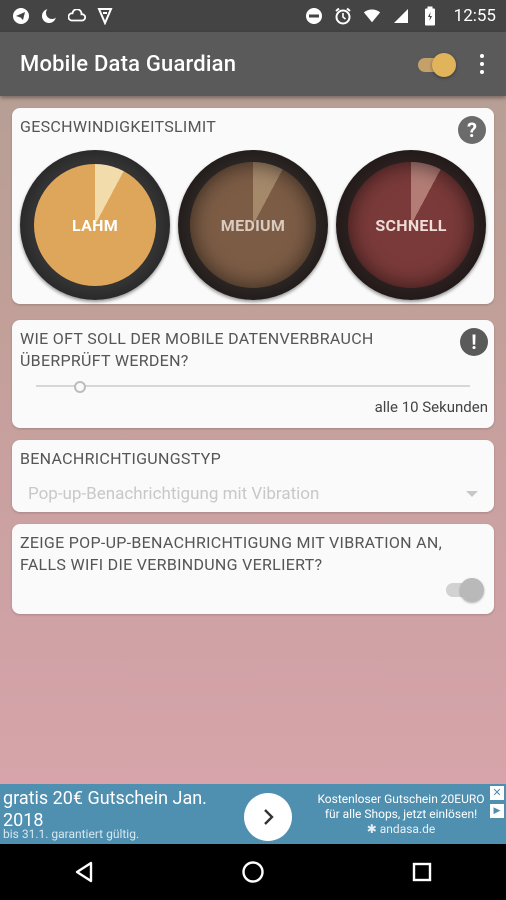  Describe the element at coordinates (401, 16) in the screenshot. I see `signal-icon` at that location.